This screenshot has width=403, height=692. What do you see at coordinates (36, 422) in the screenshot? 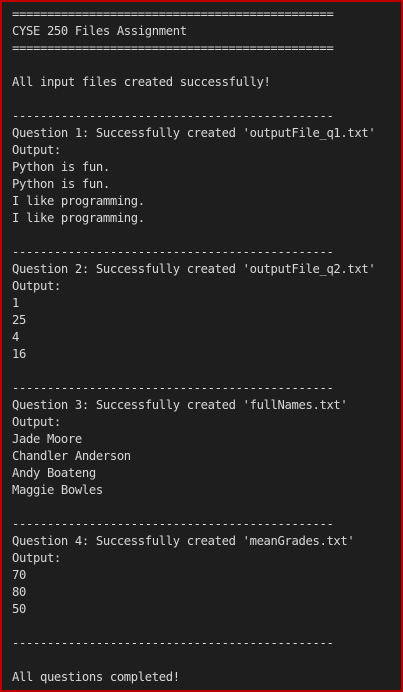
I see `question-3-output-label: Output:` at bounding box center [36, 422].